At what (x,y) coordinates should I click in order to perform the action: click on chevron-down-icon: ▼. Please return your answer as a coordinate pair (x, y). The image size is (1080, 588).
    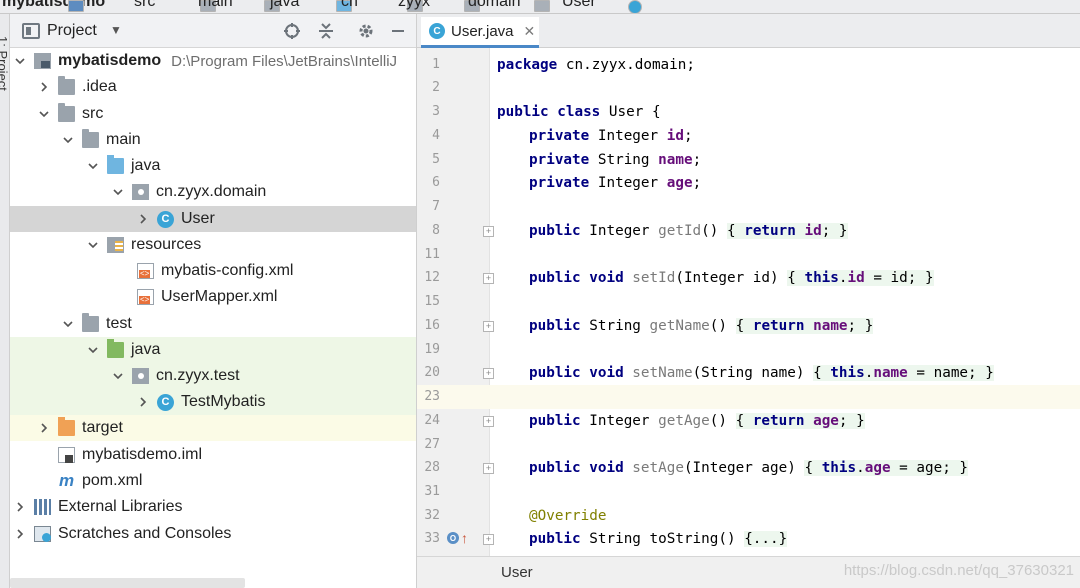
    Looking at the image, I should click on (116, 30).